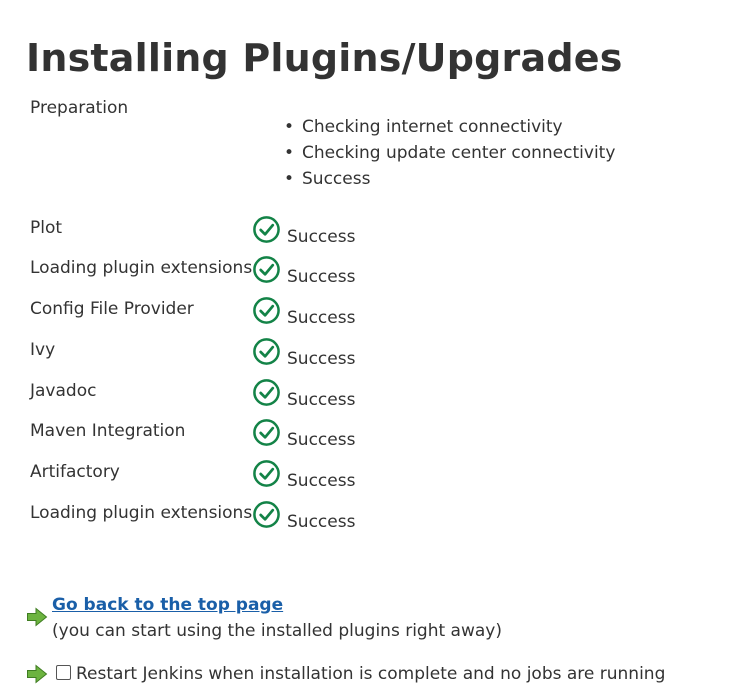 This screenshot has width=751, height=690. What do you see at coordinates (336, 179) in the screenshot?
I see `preparation-step-text: Success` at bounding box center [336, 179].